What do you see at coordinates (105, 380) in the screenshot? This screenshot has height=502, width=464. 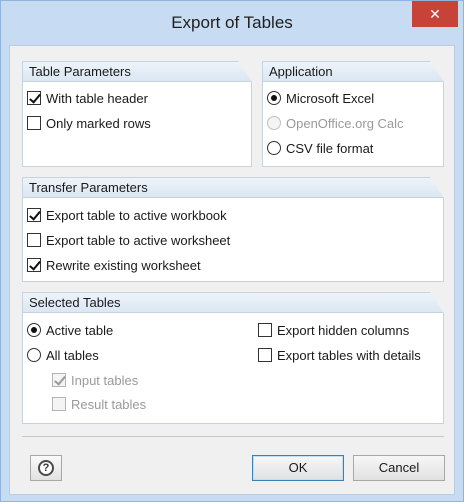 I see `input-tables-label: Input tables` at bounding box center [105, 380].